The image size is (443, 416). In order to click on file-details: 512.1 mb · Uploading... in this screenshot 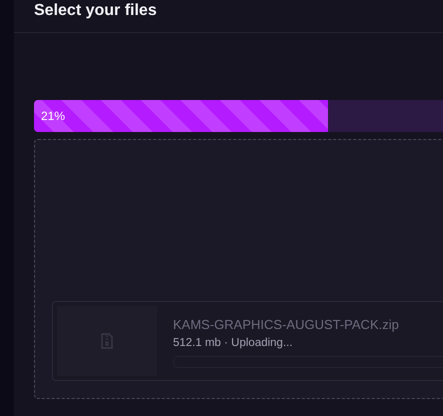, I will do `click(233, 343)`.